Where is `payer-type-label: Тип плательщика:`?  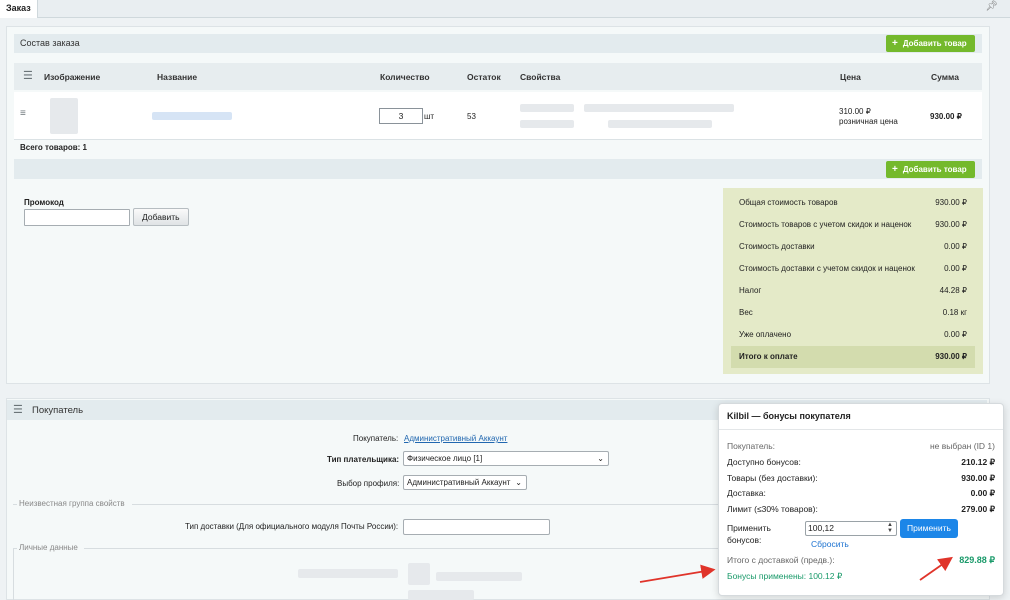
payer-type-label: Тип плательщика: is located at coordinates (363, 459).